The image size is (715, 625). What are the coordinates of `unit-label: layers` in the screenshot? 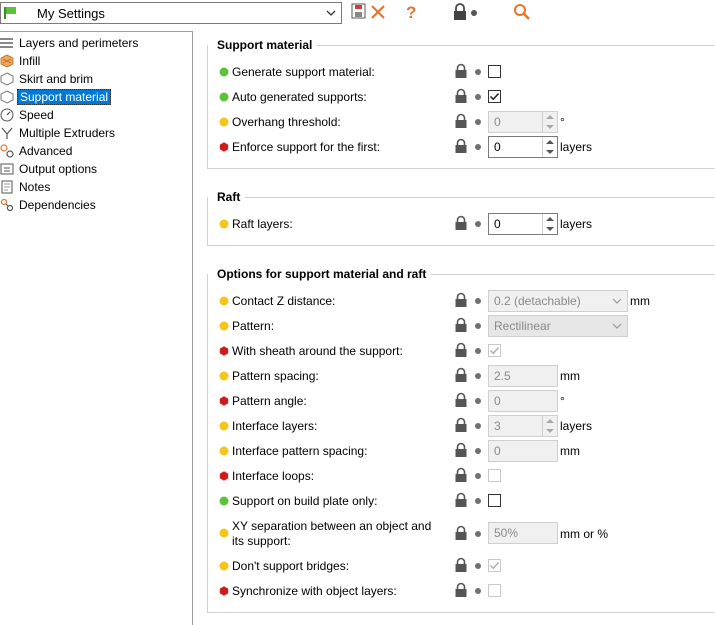 It's located at (576, 426).